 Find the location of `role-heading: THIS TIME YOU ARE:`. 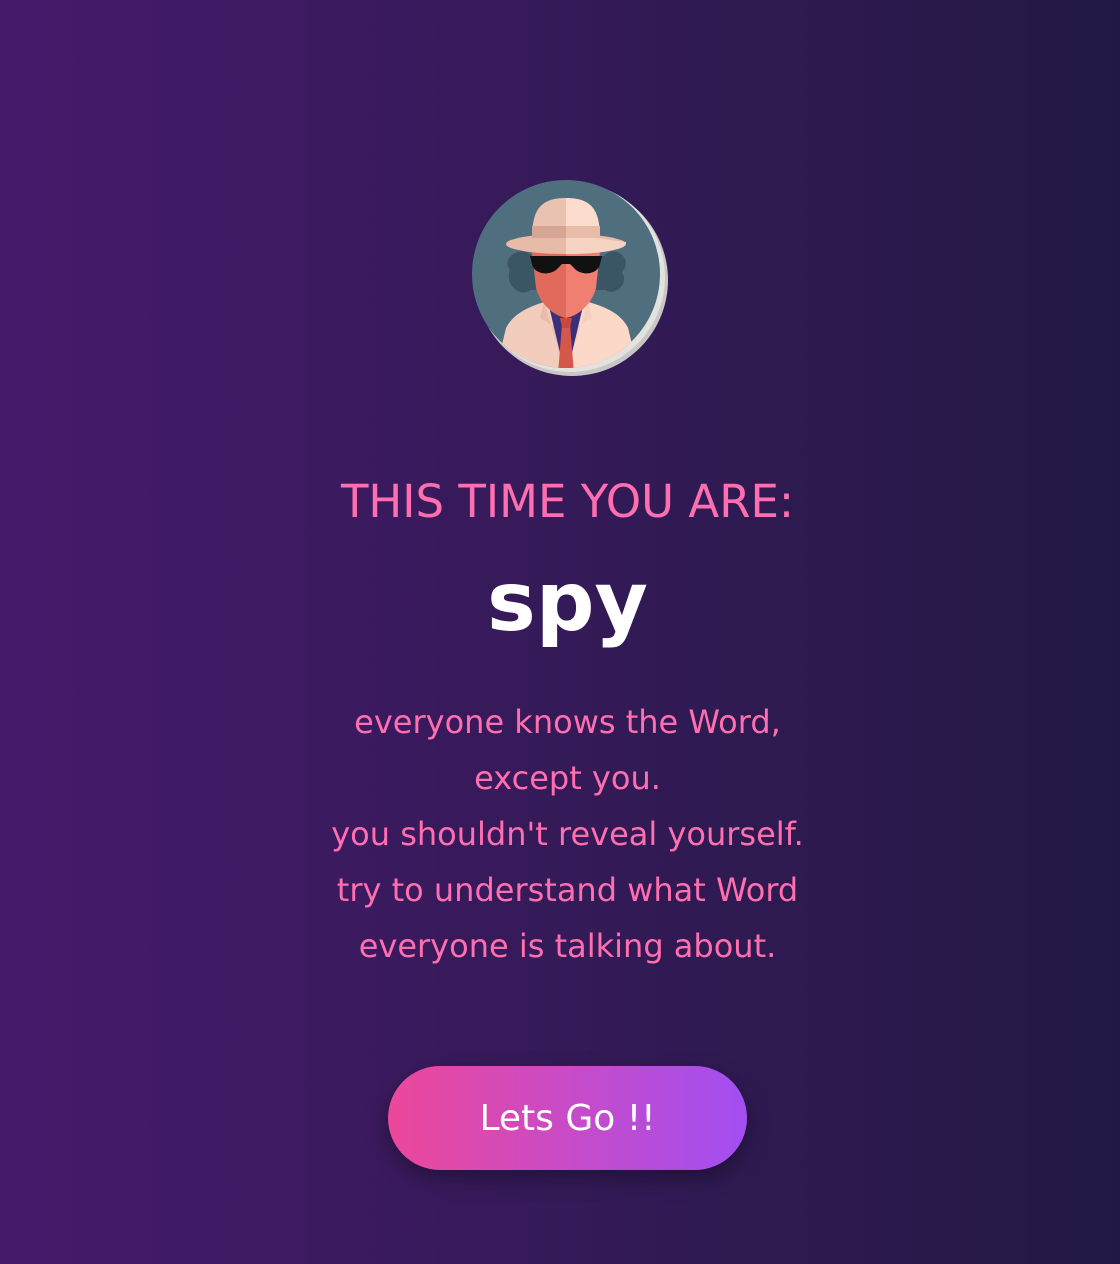

role-heading: THIS TIME YOU ARE: is located at coordinates (567, 501).